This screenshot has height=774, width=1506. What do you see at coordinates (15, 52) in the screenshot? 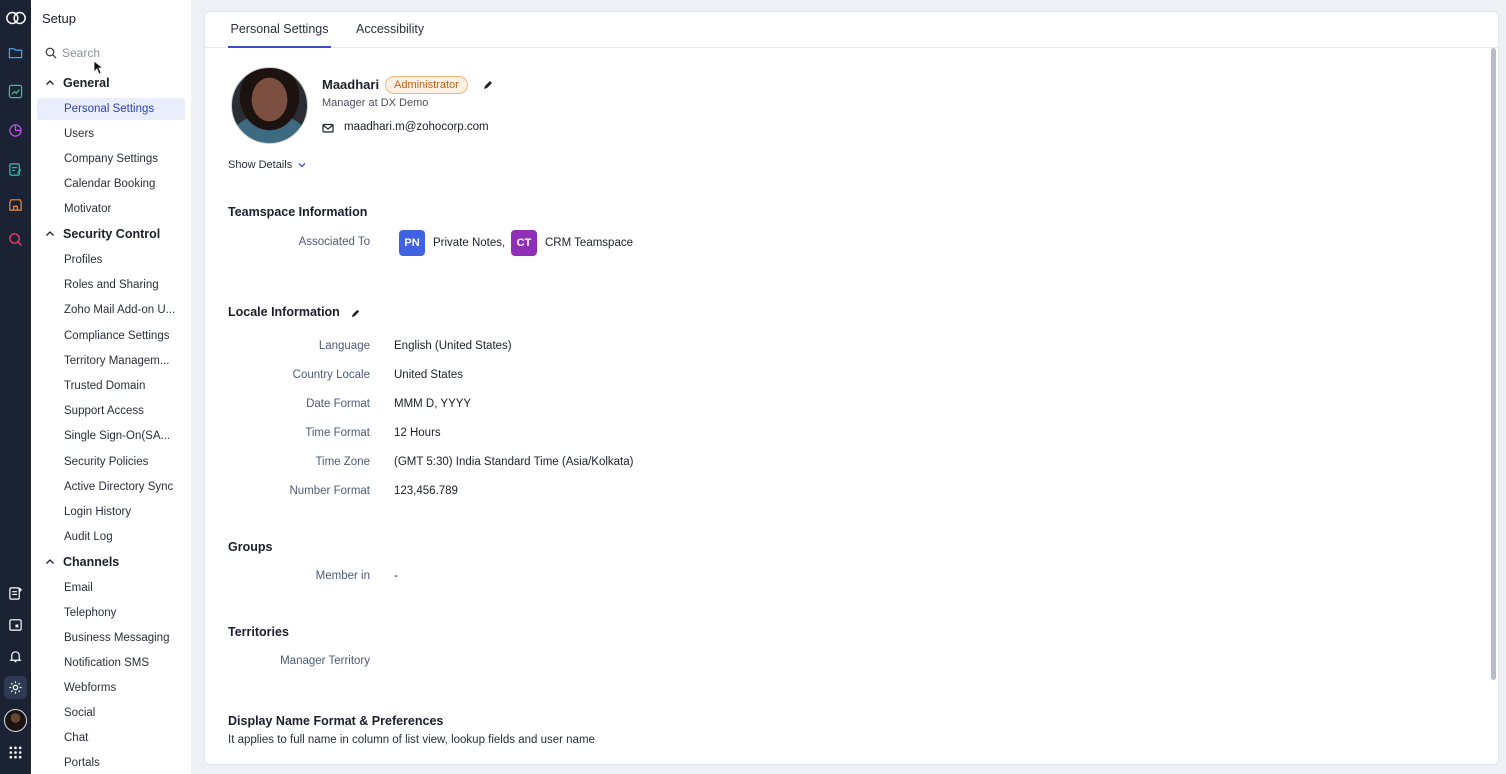
I see `folder-icon` at bounding box center [15, 52].